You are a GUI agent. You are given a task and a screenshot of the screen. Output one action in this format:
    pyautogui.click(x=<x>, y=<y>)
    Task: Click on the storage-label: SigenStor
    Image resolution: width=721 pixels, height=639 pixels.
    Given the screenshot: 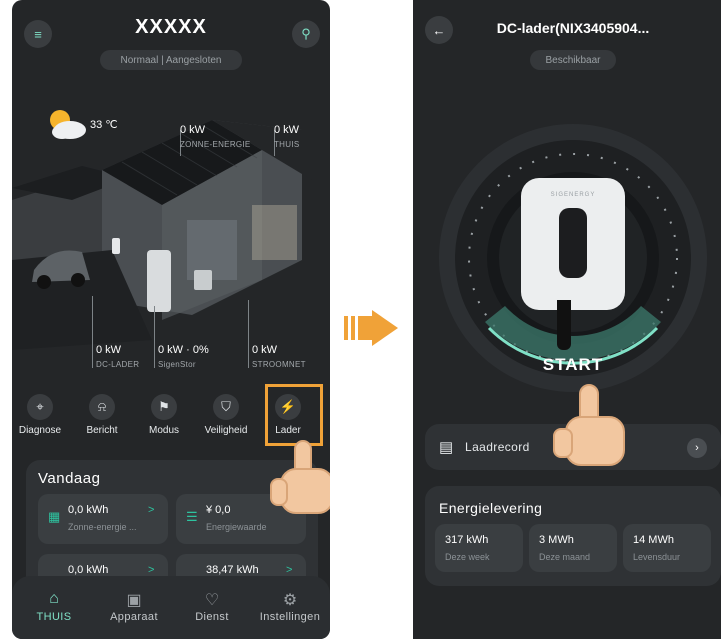 What is the action you would take?
    pyautogui.click(x=177, y=364)
    